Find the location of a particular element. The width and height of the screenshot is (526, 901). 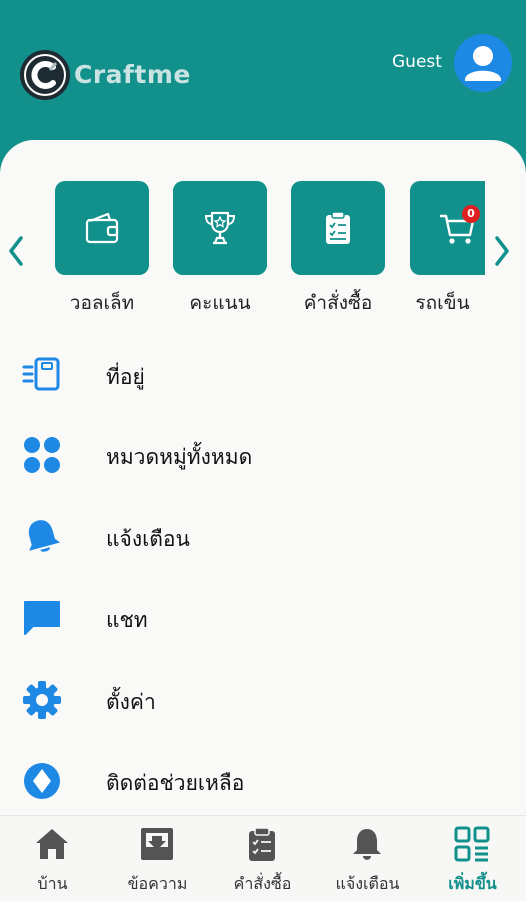

menu-label-notifications: แจ้งเตือน is located at coordinates (148, 539).